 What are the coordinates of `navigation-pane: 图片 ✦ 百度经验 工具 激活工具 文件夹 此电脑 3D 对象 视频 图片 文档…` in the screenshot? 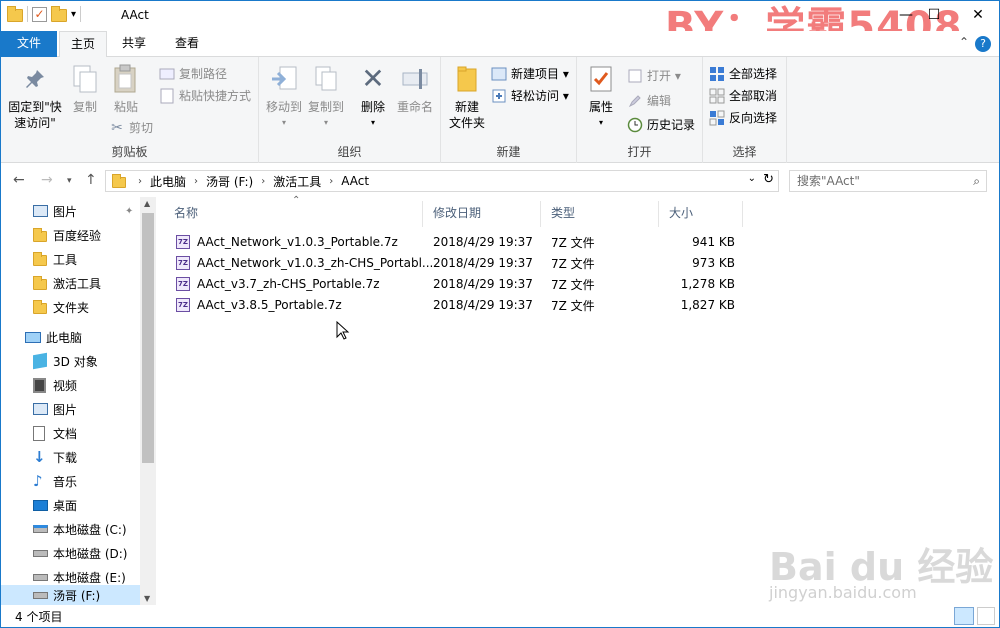 It's located at (78, 401).